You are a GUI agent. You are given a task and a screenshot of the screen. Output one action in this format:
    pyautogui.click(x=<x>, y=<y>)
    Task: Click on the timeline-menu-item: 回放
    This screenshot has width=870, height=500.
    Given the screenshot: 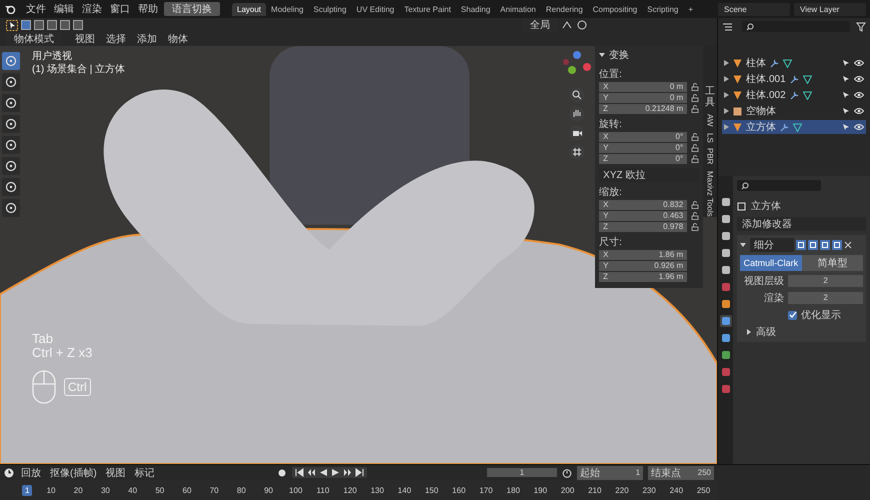 What is the action you would take?
    pyautogui.click(x=31, y=473)
    